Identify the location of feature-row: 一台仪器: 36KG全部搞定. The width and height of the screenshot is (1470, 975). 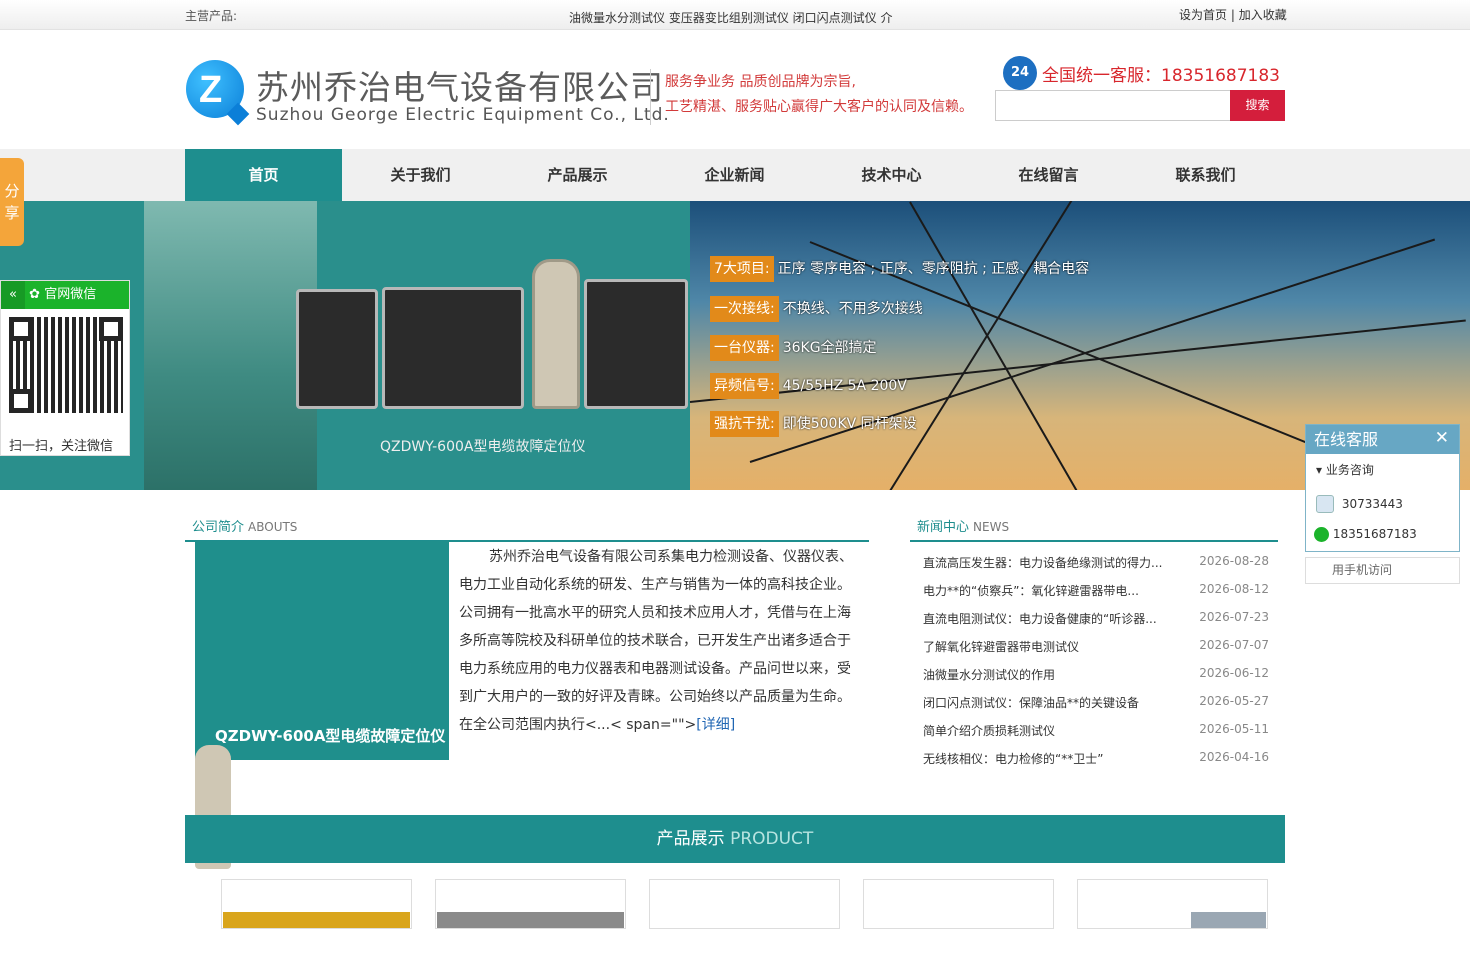
(793, 348).